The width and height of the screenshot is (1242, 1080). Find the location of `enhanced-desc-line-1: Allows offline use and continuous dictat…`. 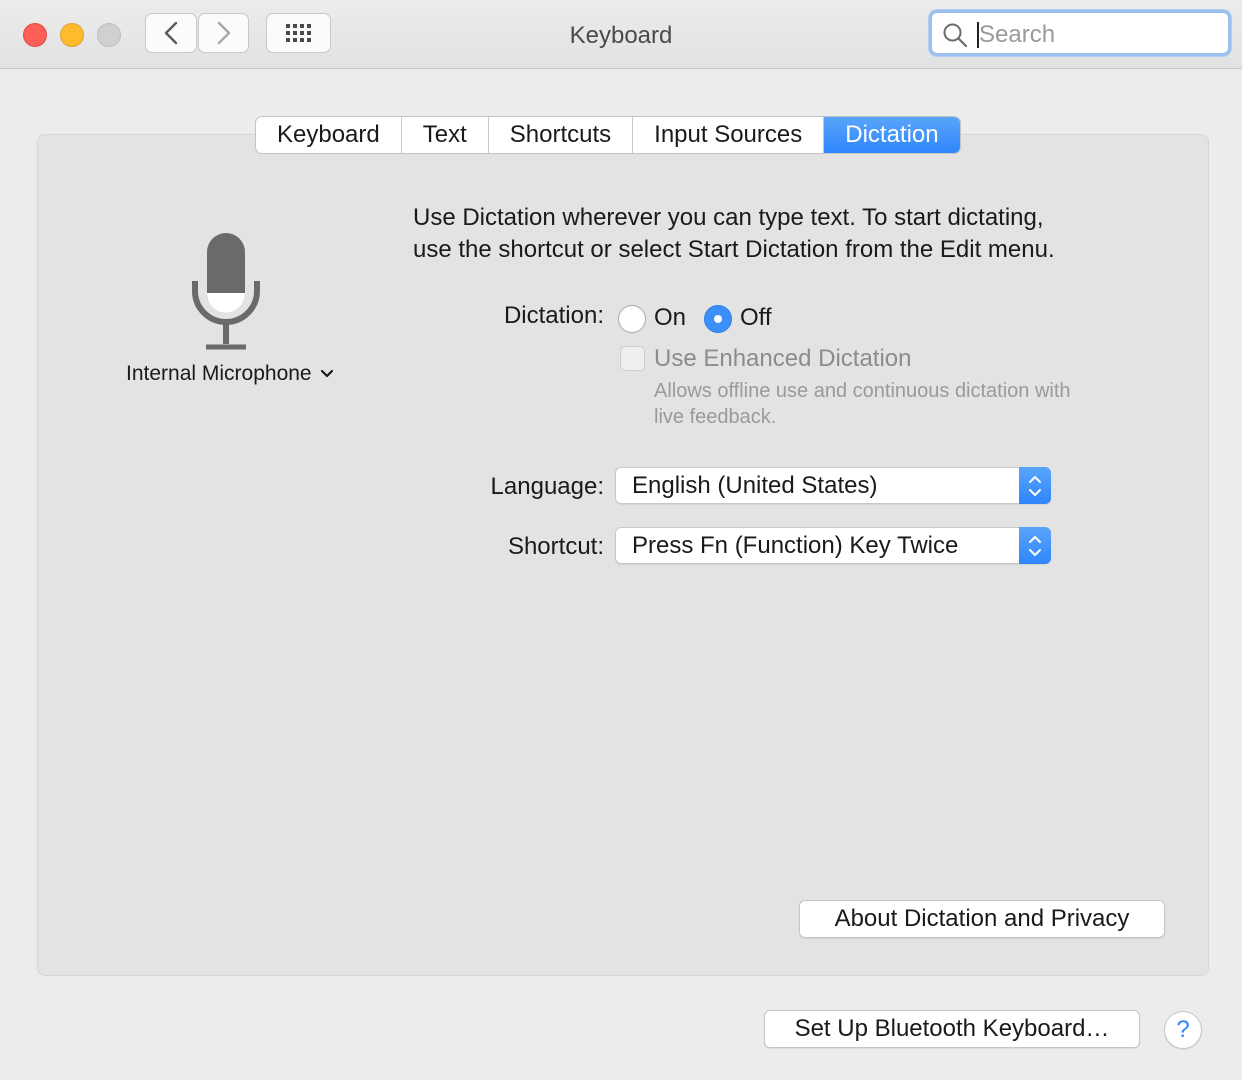

enhanced-desc-line-1: Allows offline use and continuous dictat… is located at coordinates (862, 391).